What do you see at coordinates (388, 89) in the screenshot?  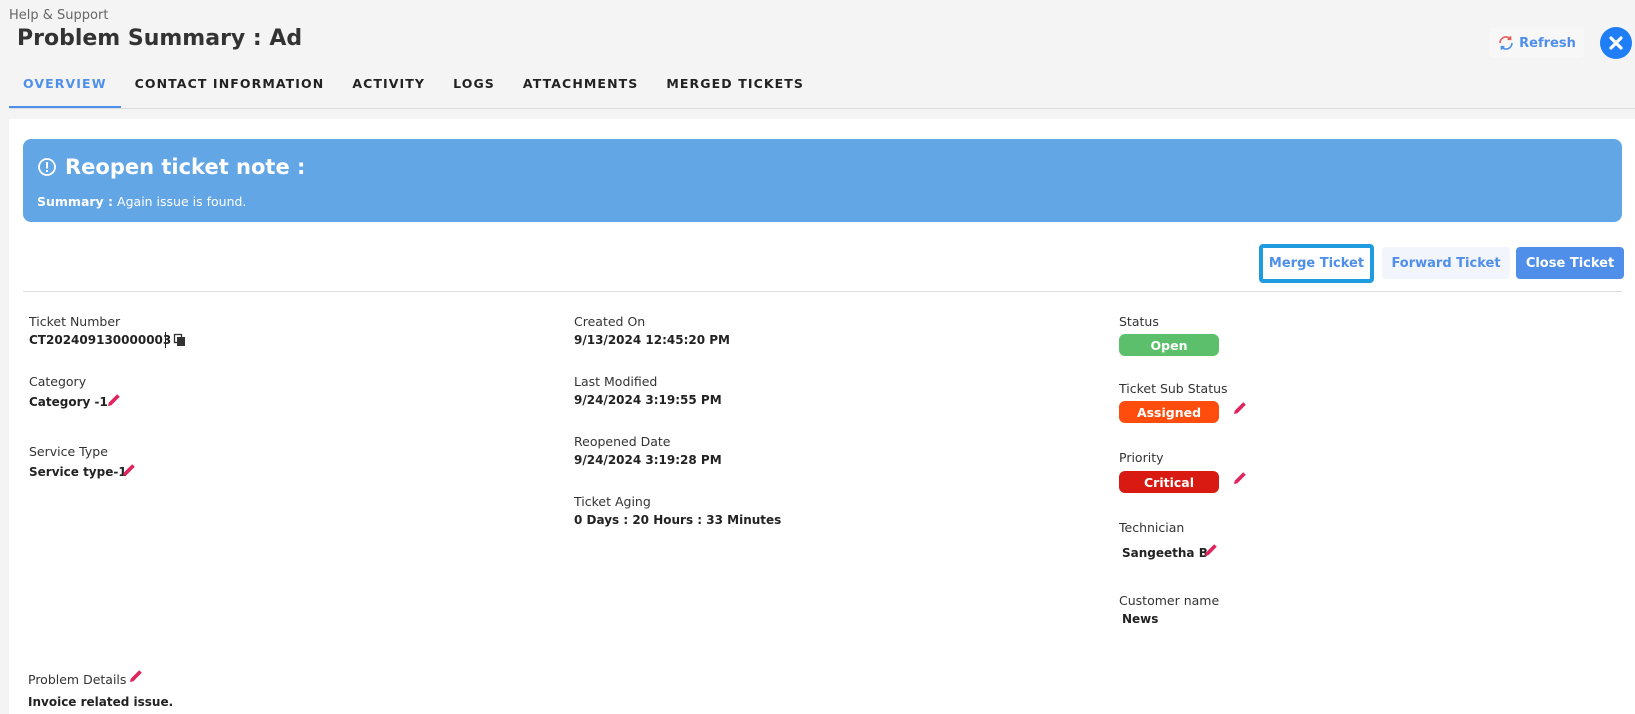 I see `tab-activity: ACTIVITY` at bounding box center [388, 89].